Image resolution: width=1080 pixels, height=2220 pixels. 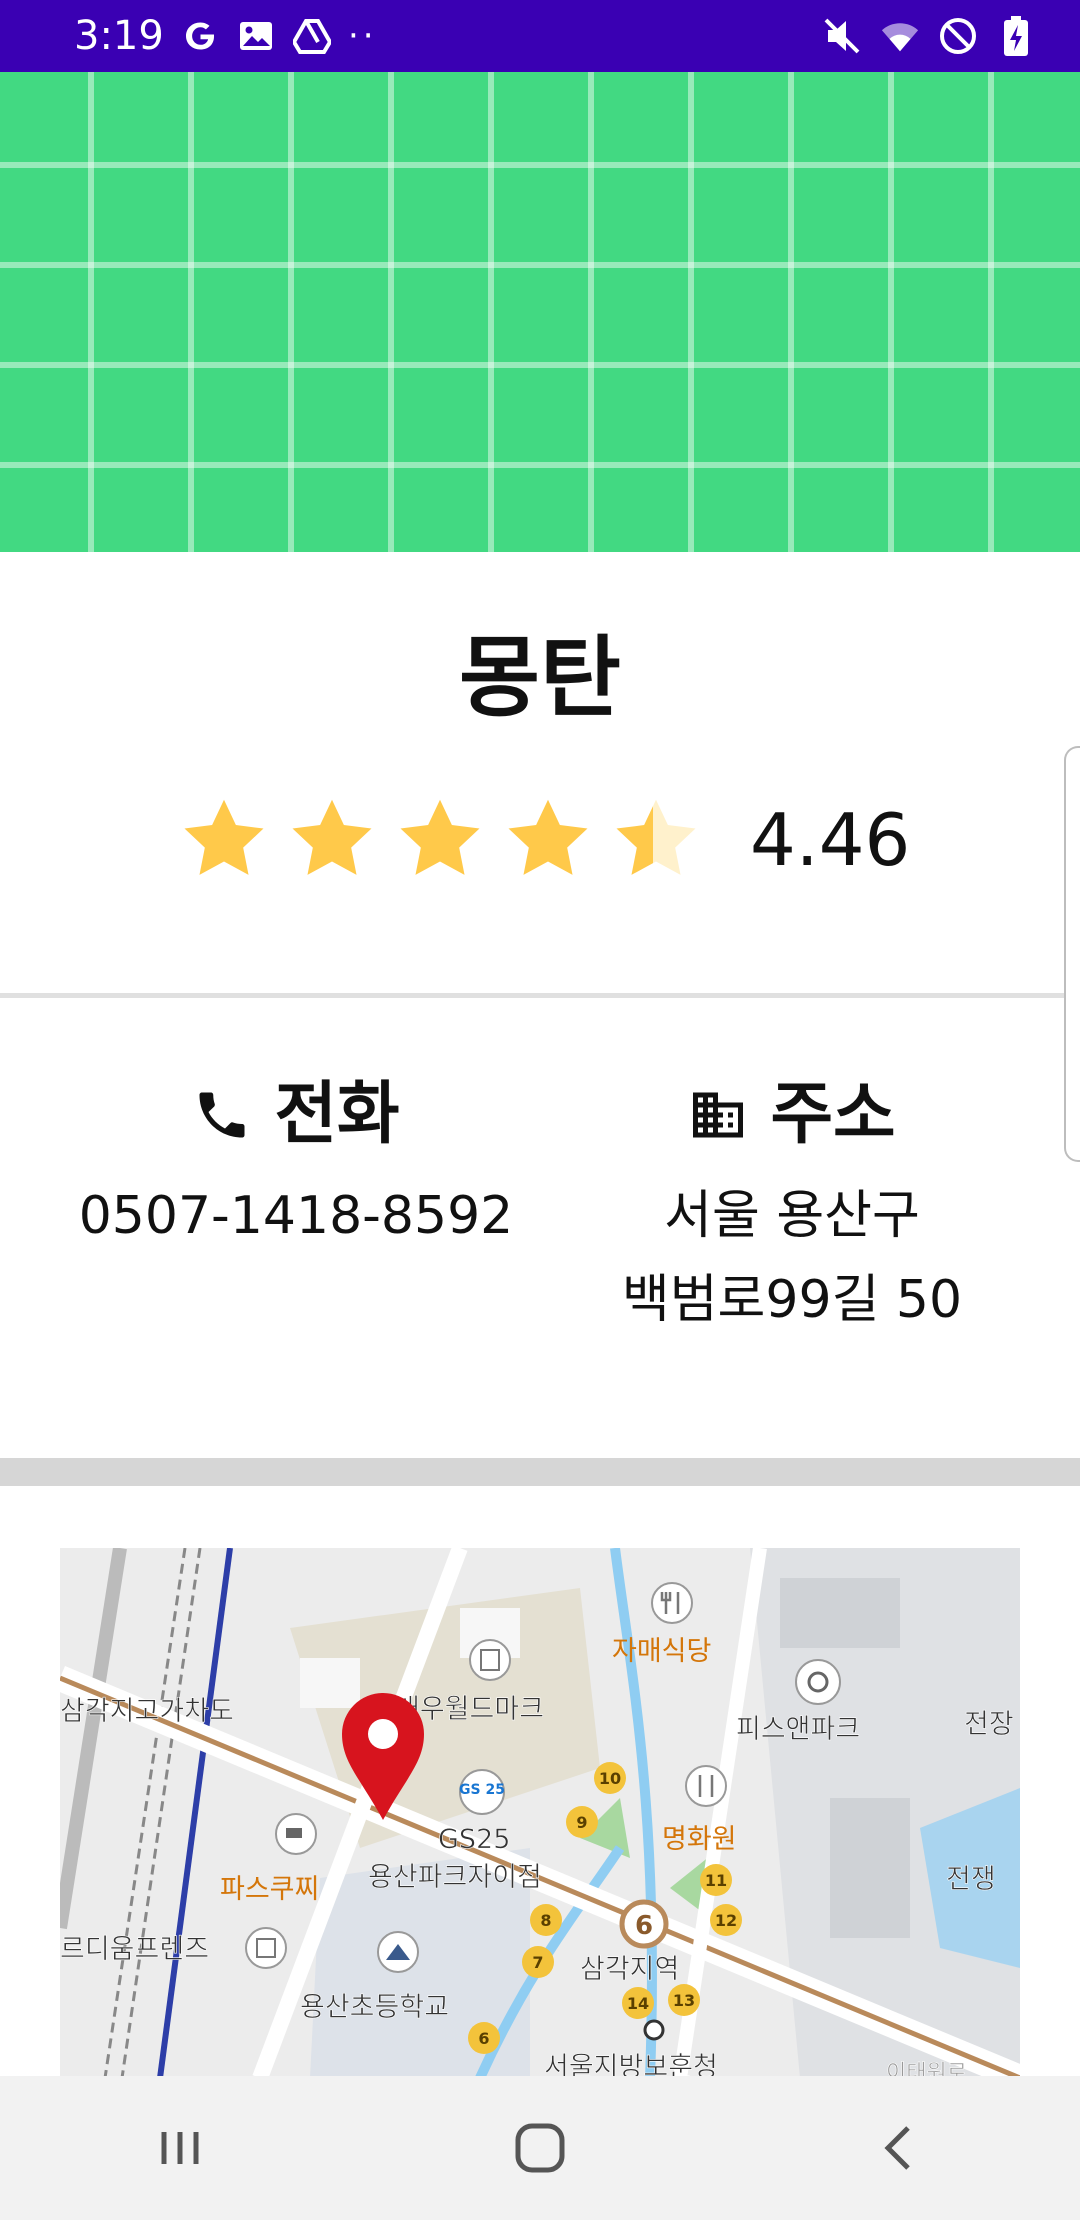 I want to click on map-label-paris: 파스쿠찌, so click(x=269, y=1889).